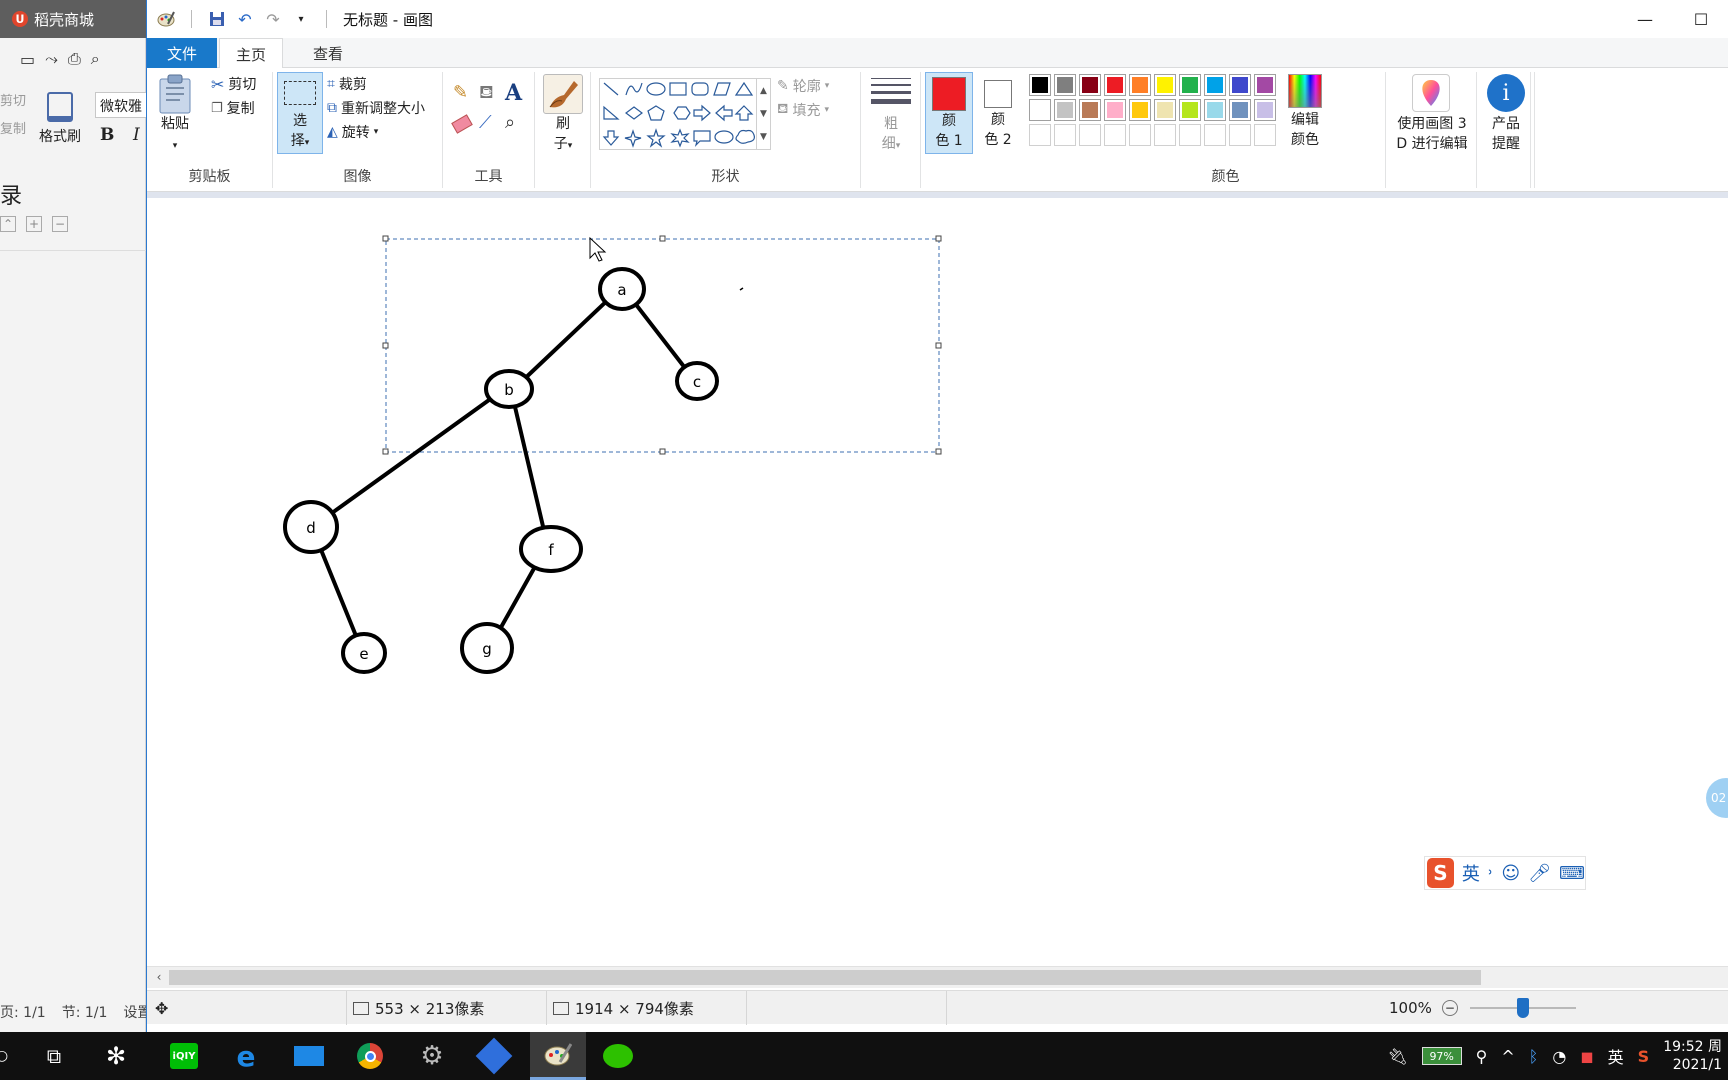 This screenshot has height=1080, width=1728. What do you see at coordinates (1507, 1056) in the screenshot?
I see `show-hidden-icons-icon: ^` at bounding box center [1507, 1056].